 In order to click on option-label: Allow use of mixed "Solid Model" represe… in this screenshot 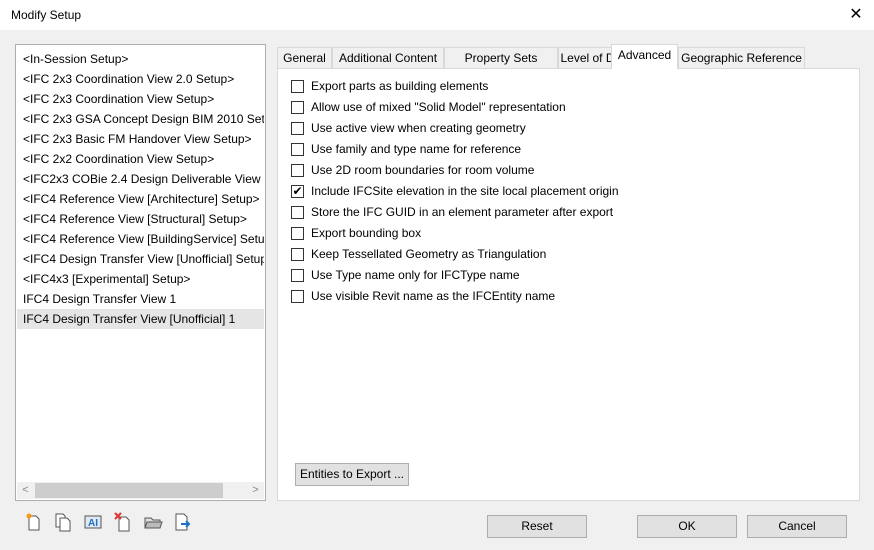, I will do `click(438, 107)`.